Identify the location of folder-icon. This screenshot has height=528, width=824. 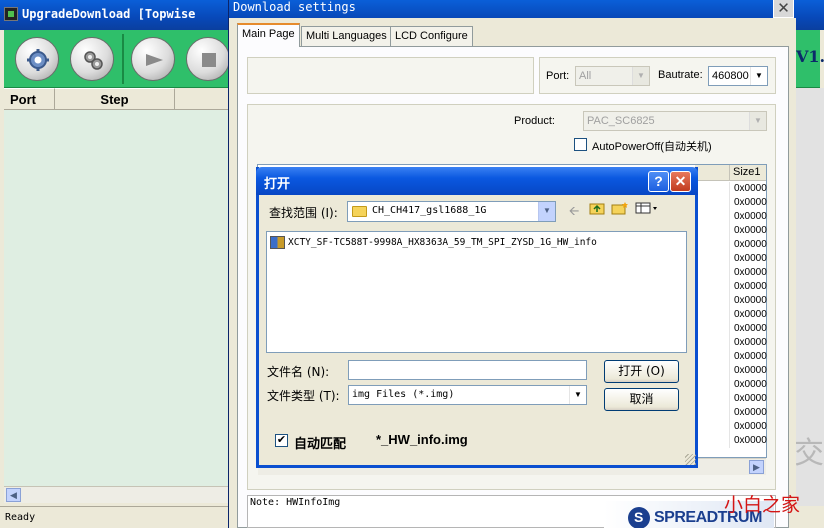
(359, 211).